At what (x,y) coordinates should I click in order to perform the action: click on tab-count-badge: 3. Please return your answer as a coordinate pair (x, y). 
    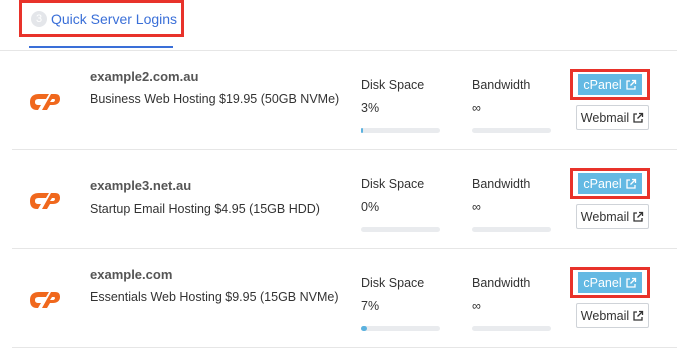
    Looking at the image, I should click on (39, 18).